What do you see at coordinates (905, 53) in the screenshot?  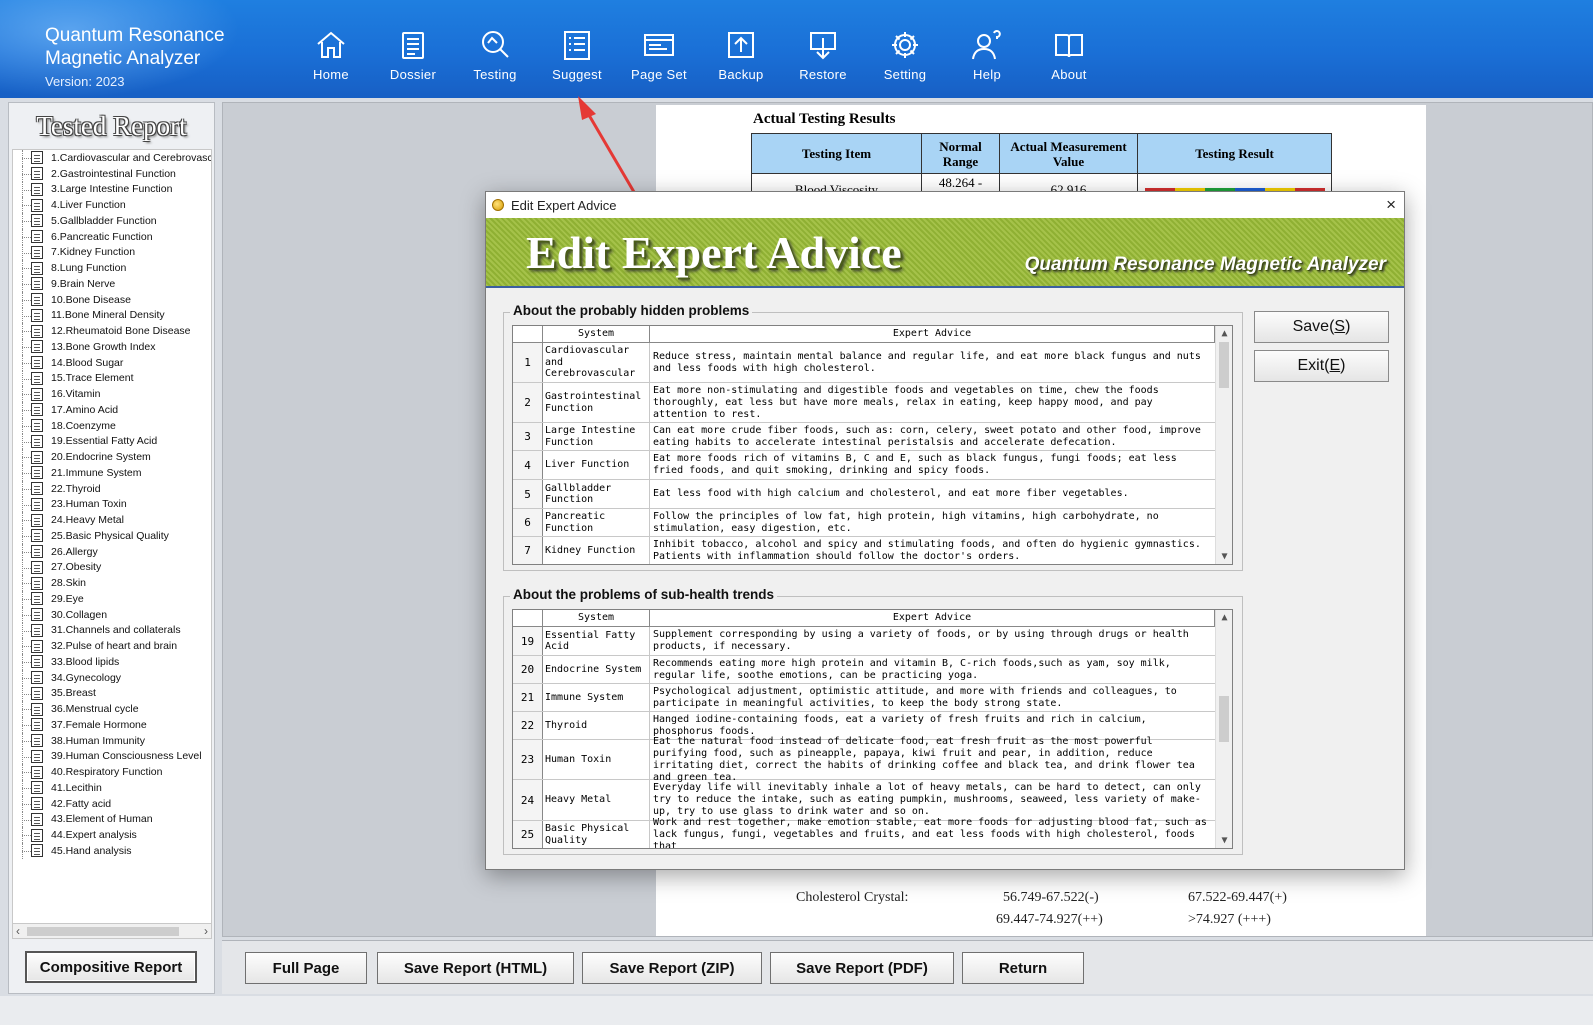 I see `nav-setting: Setting` at bounding box center [905, 53].